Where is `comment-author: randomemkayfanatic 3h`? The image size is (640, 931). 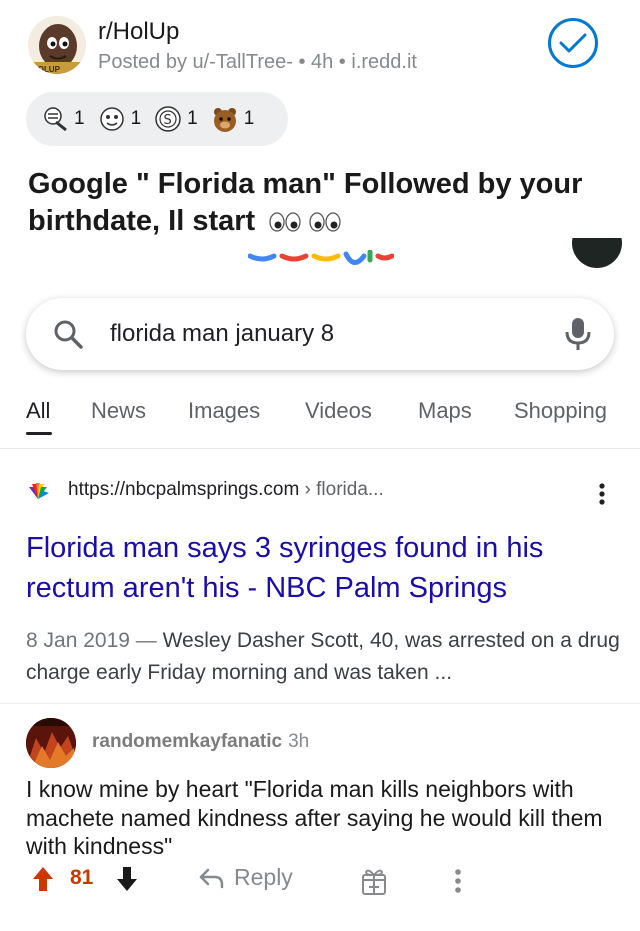
comment-author: randomemkayfanatic 3h is located at coordinates (200, 742).